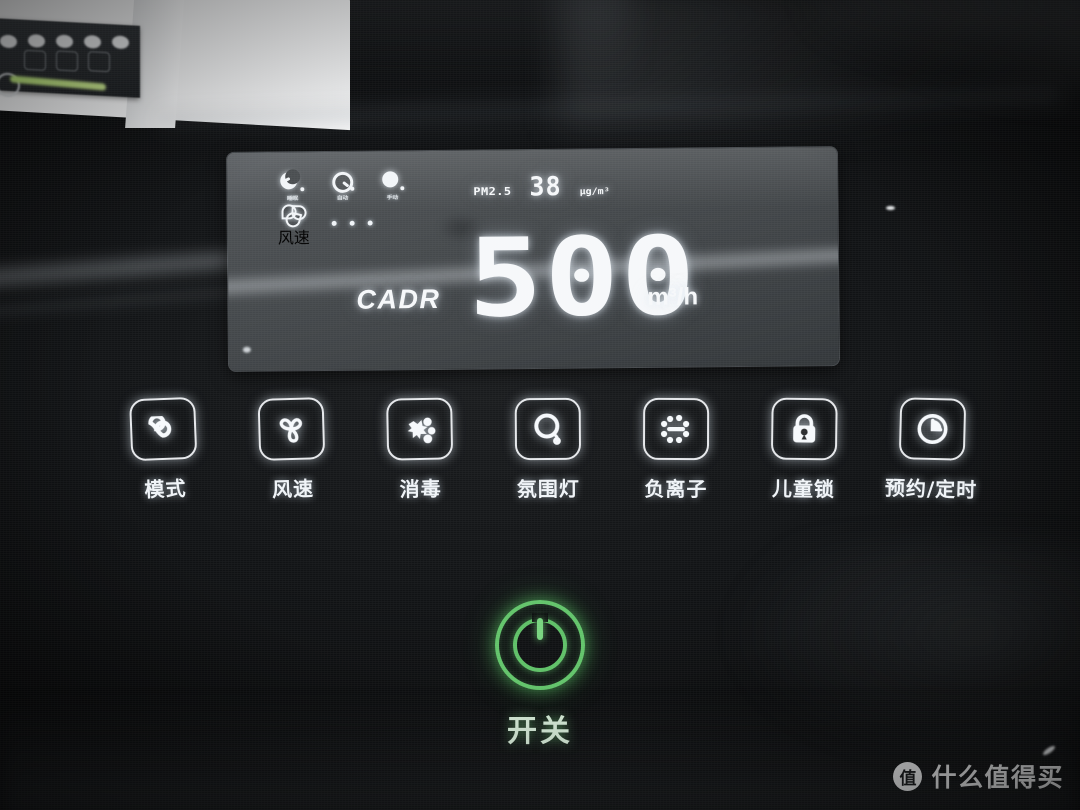 The height and width of the screenshot is (810, 1080). What do you see at coordinates (676, 489) in the screenshot?
I see `negative-ion-button-label: 负离子` at bounding box center [676, 489].